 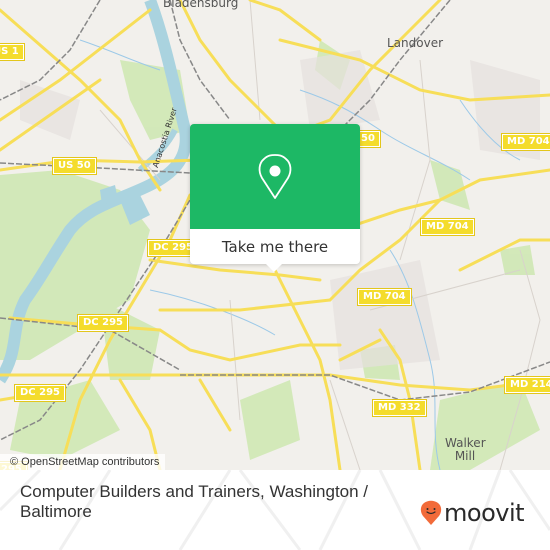 I want to click on moovit-logo: moovit, so click(x=472, y=513).